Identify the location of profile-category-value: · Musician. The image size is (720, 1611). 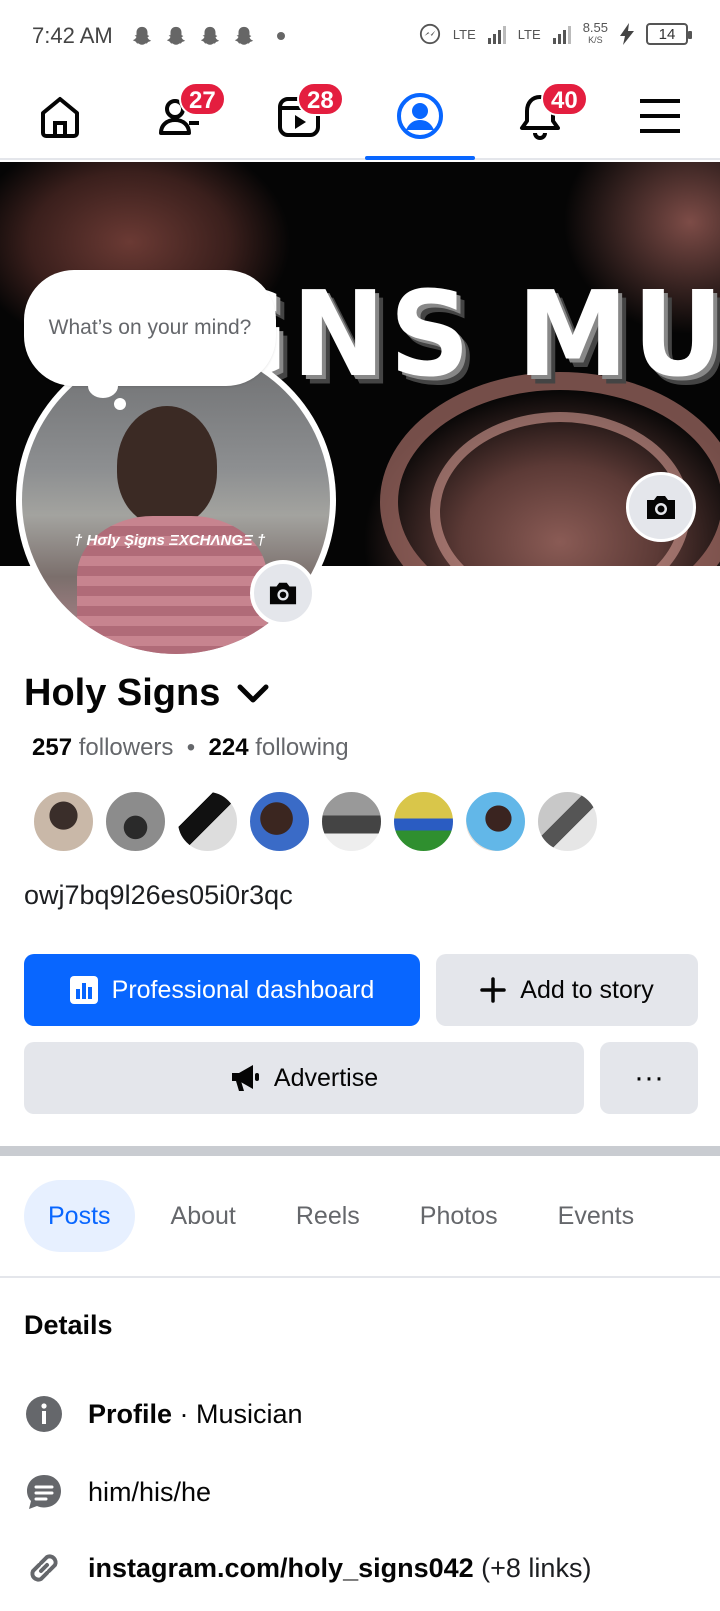
(237, 1413).